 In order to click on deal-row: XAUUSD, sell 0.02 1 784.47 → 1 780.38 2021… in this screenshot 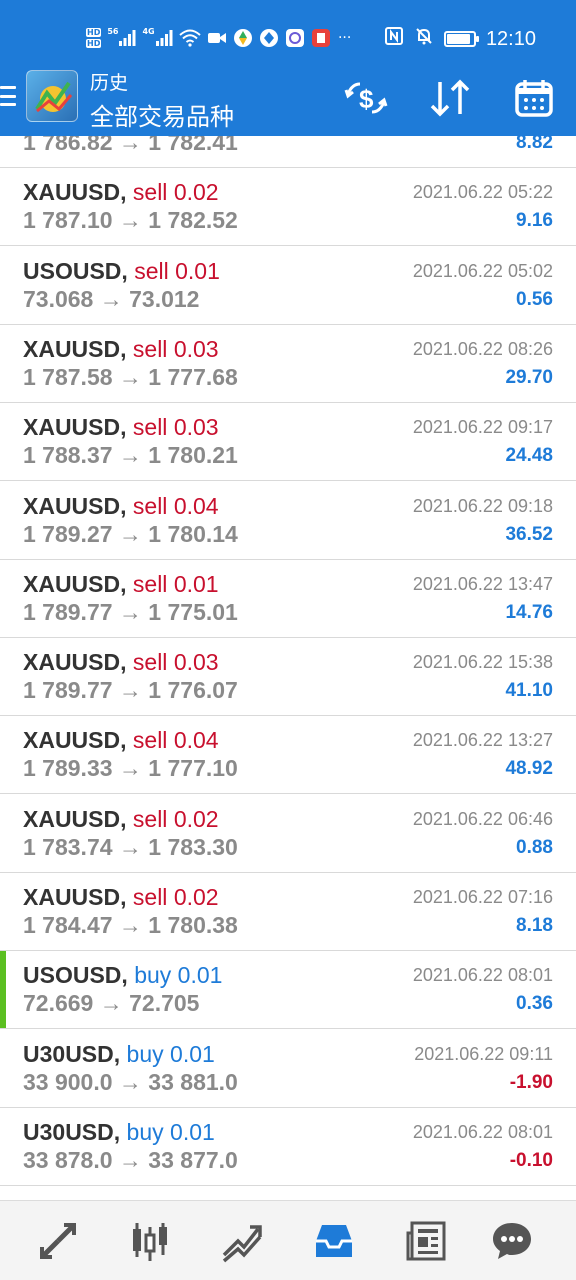, I will do `click(288, 912)`.